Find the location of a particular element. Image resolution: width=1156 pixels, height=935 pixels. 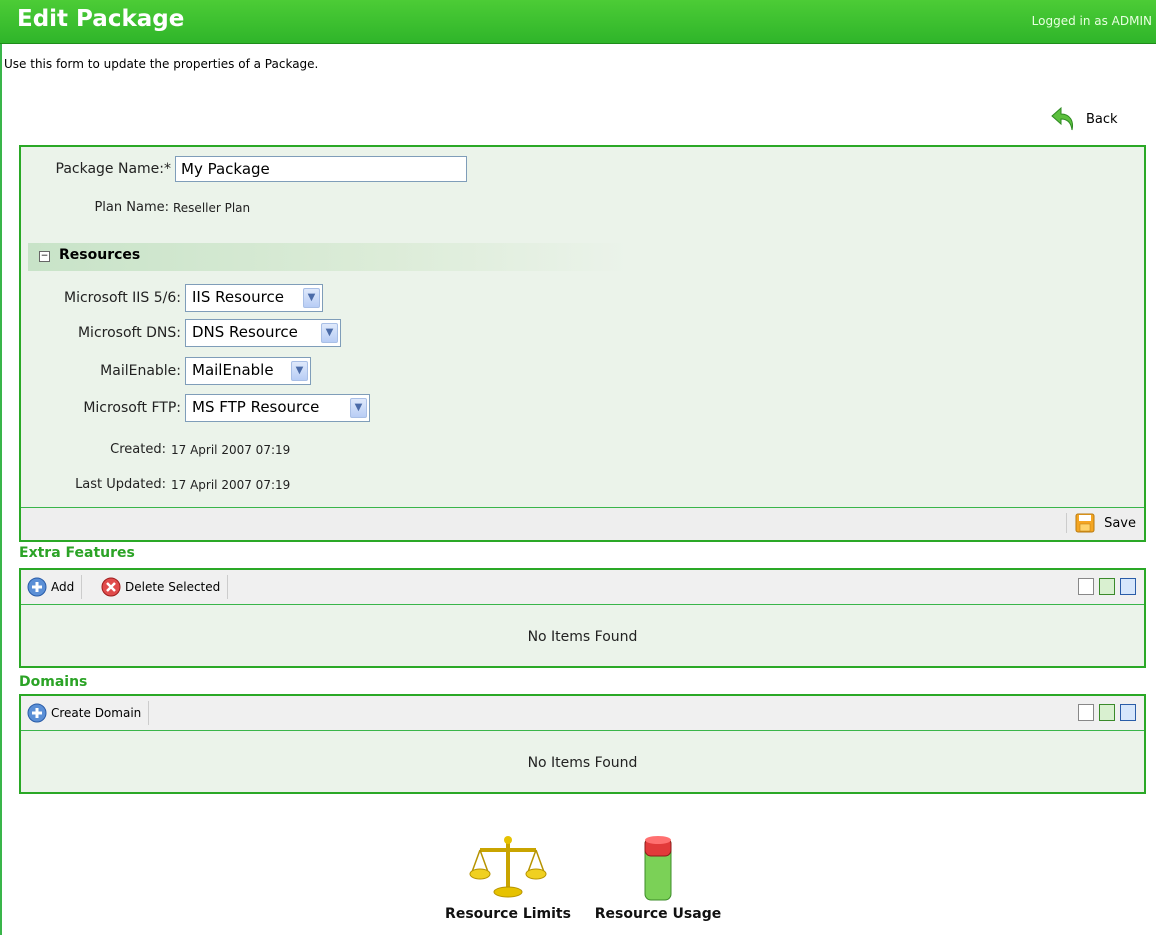

page-title: Edit Package is located at coordinates (101, 19).